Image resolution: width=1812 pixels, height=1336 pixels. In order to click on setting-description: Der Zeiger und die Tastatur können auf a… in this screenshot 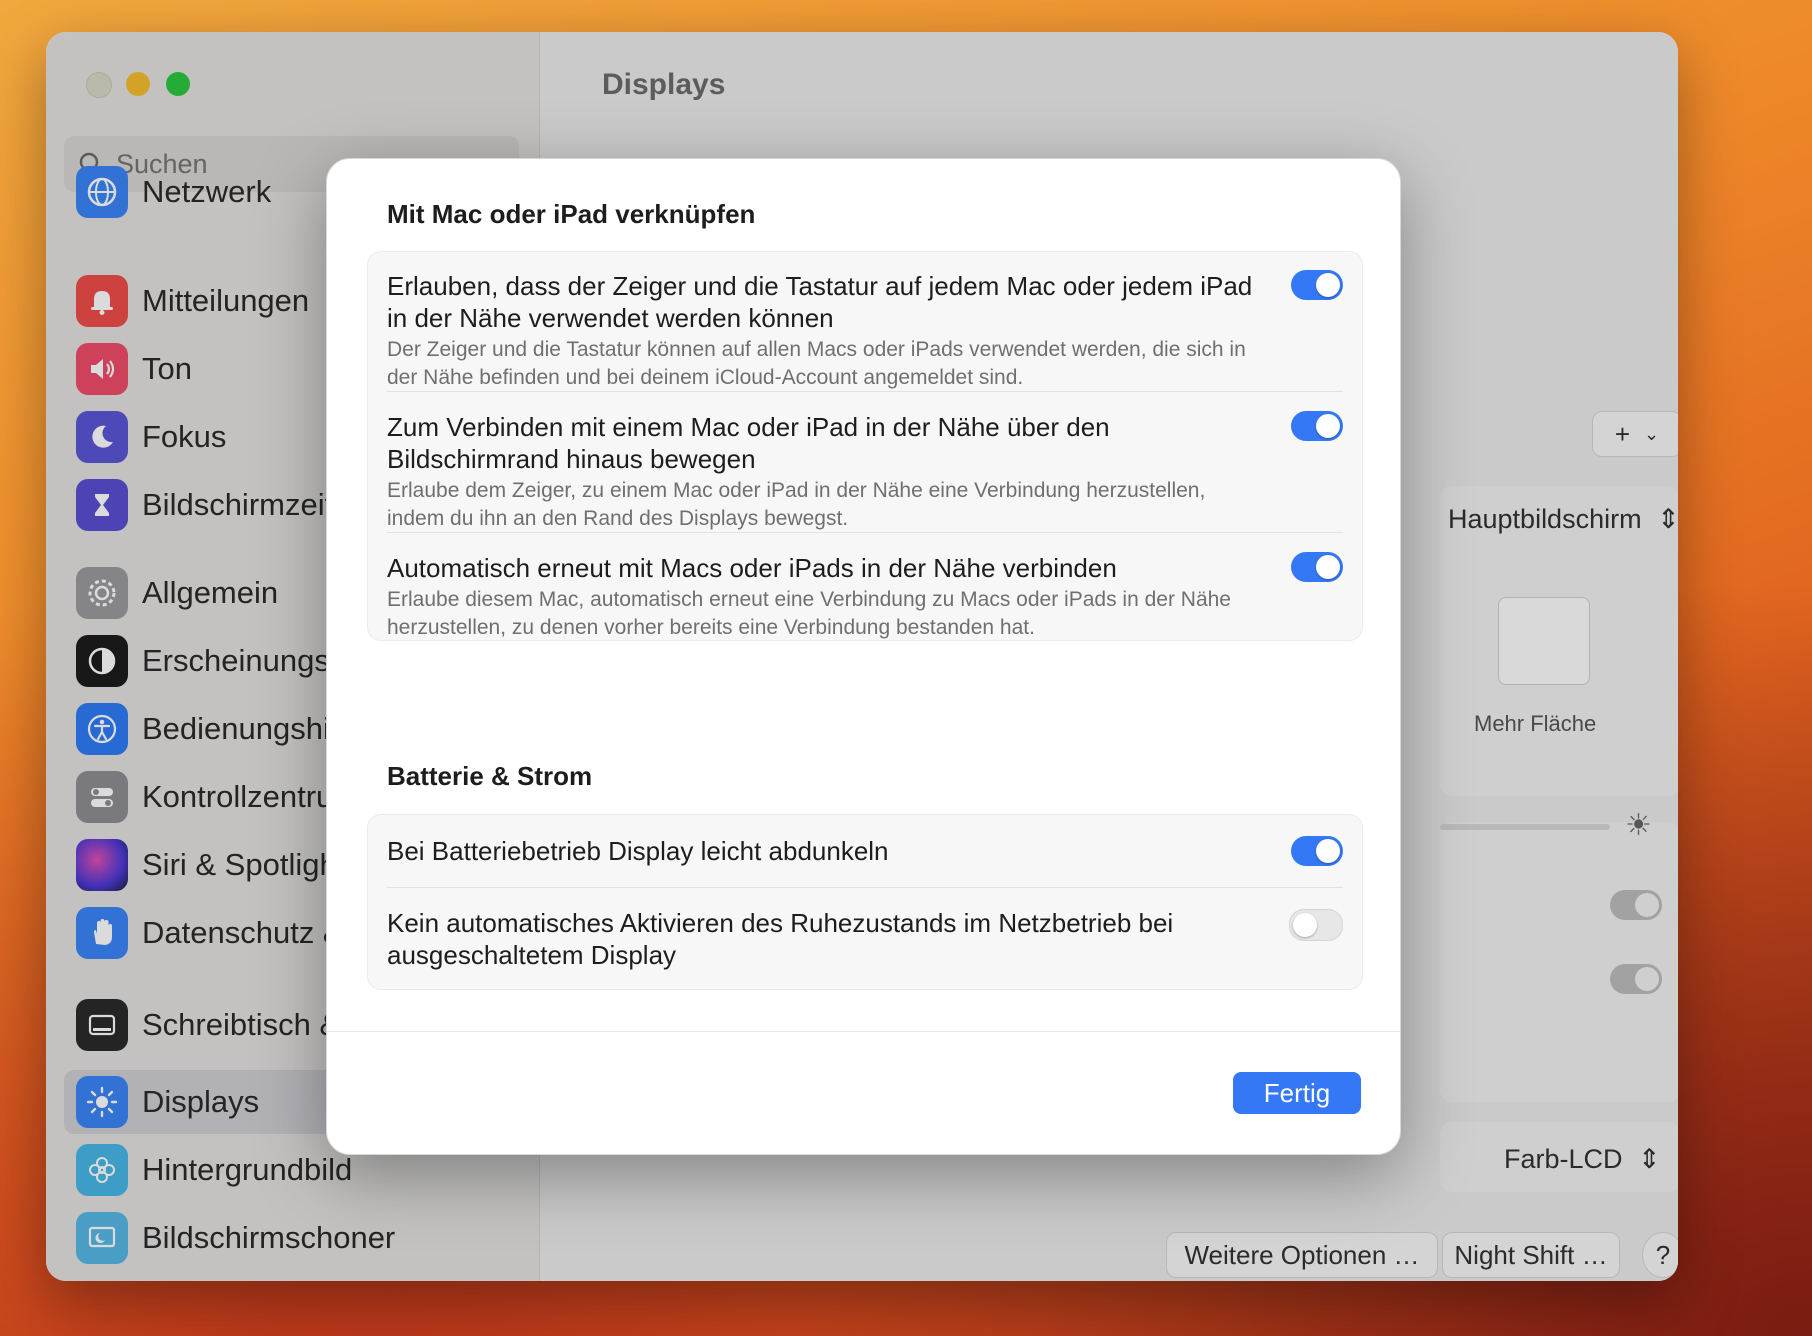, I will do `click(816, 363)`.